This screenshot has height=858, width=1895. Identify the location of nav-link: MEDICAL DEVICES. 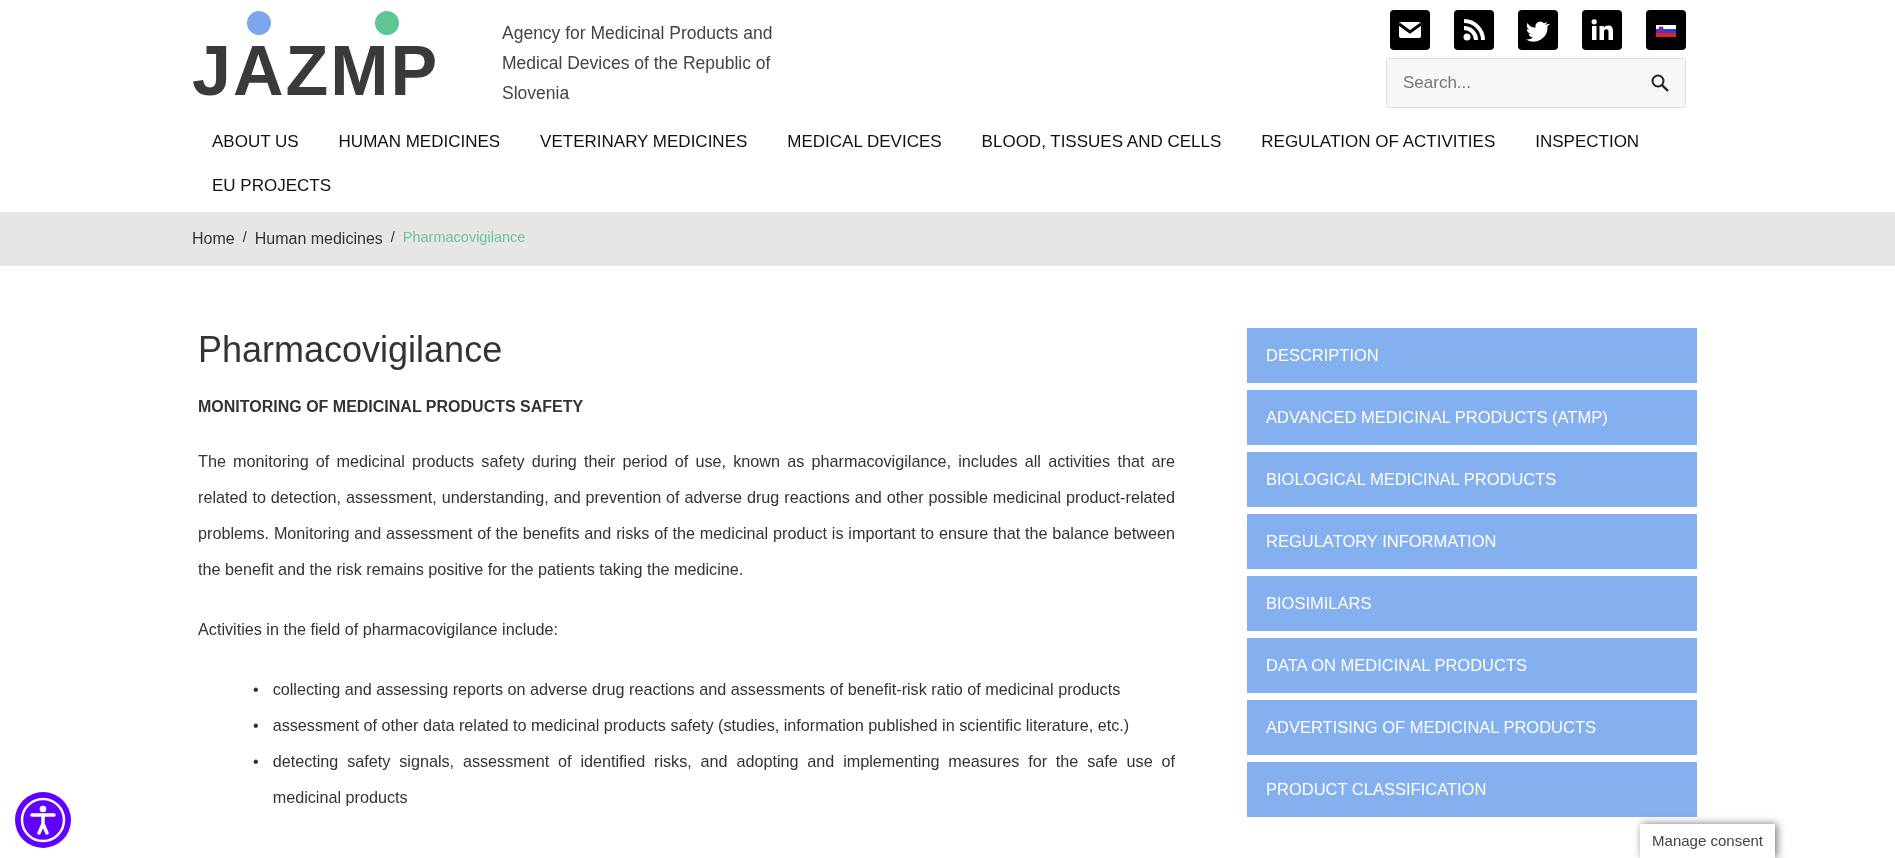
(864, 142).